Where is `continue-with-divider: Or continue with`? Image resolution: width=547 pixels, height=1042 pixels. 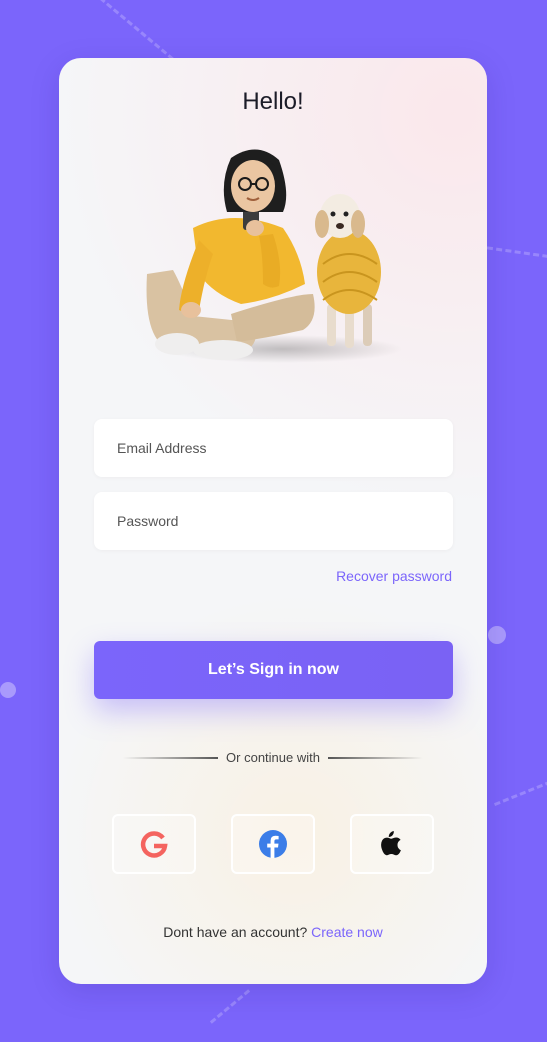 continue-with-divider: Or continue with is located at coordinates (273, 757).